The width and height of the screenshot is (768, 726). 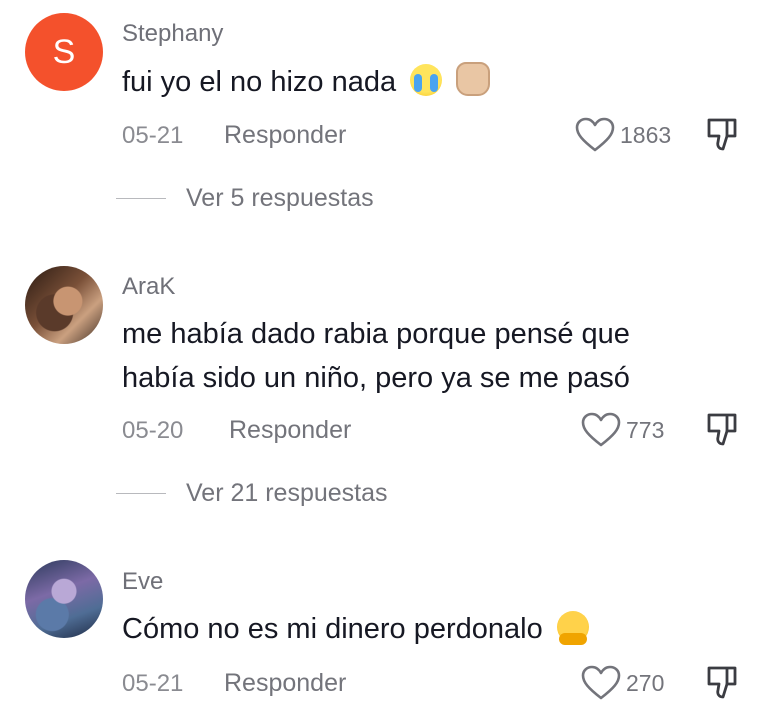 What do you see at coordinates (172, 34) in the screenshot?
I see `comment-username: Stephany` at bounding box center [172, 34].